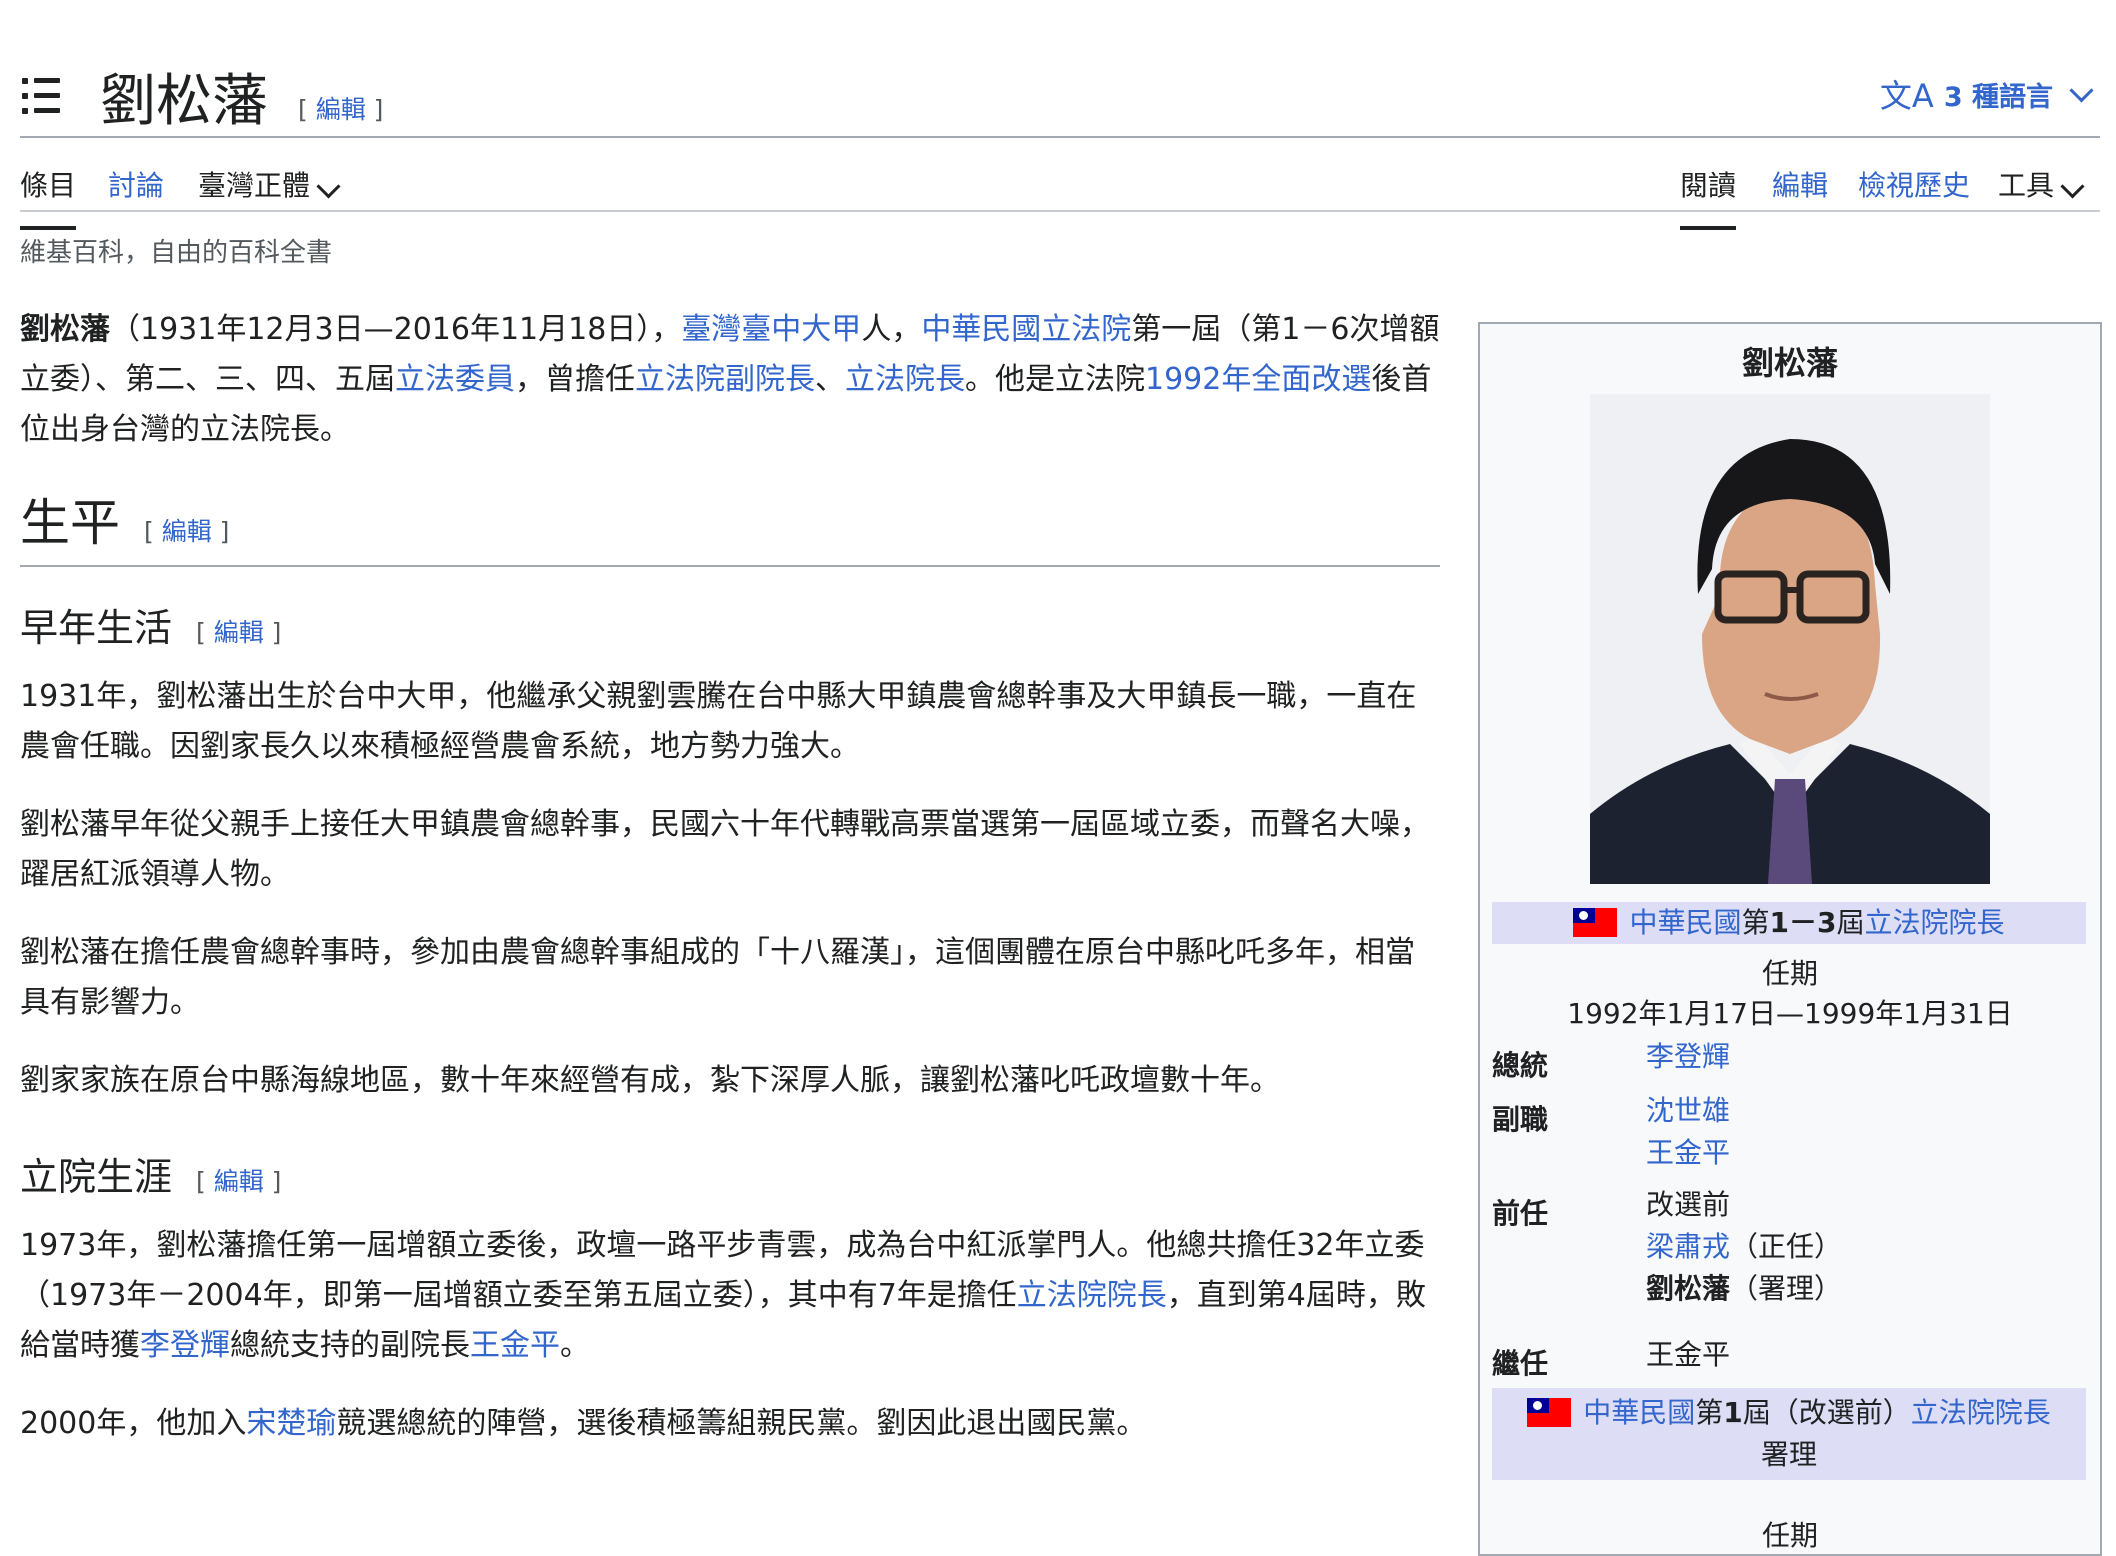  Describe the element at coordinates (575, 379) in the screenshot. I see `text: ，曾擔任` at that location.